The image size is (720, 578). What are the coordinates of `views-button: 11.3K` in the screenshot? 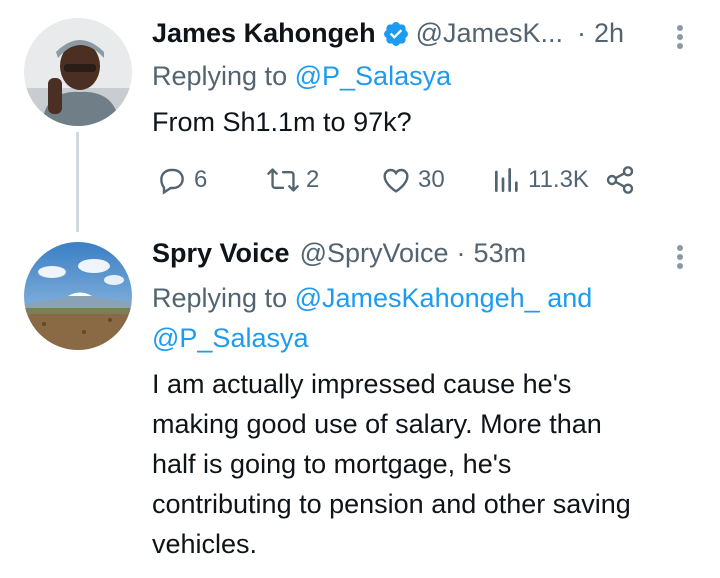 It's located at (540, 180).